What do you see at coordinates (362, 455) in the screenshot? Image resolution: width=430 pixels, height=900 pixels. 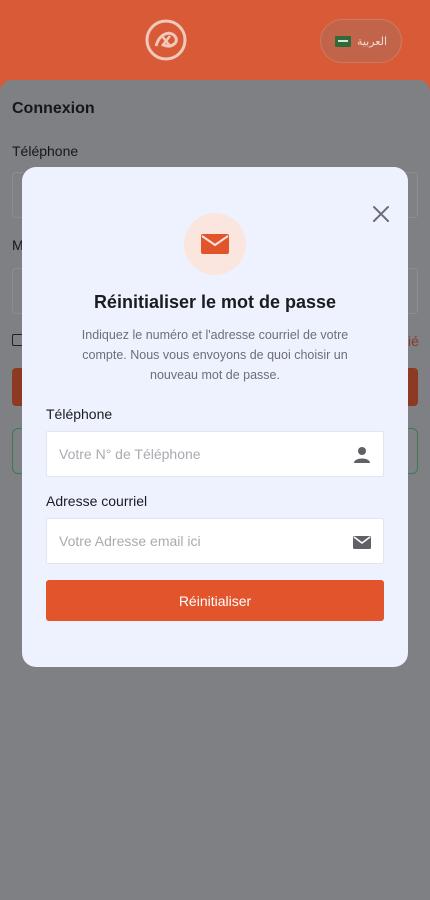 I see `user-icon` at bounding box center [362, 455].